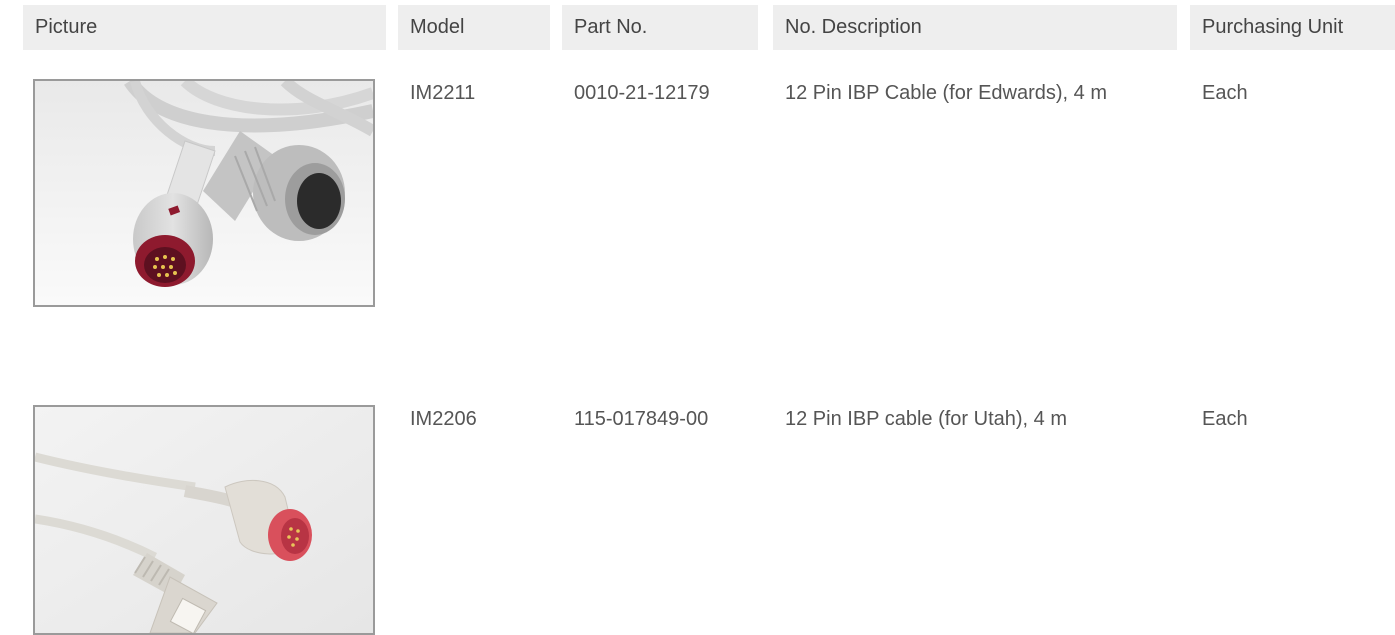 Image resolution: width=1395 pixels, height=635 pixels. Describe the element at coordinates (443, 93) in the screenshot. I see `cell-model: IM2211` at that location.